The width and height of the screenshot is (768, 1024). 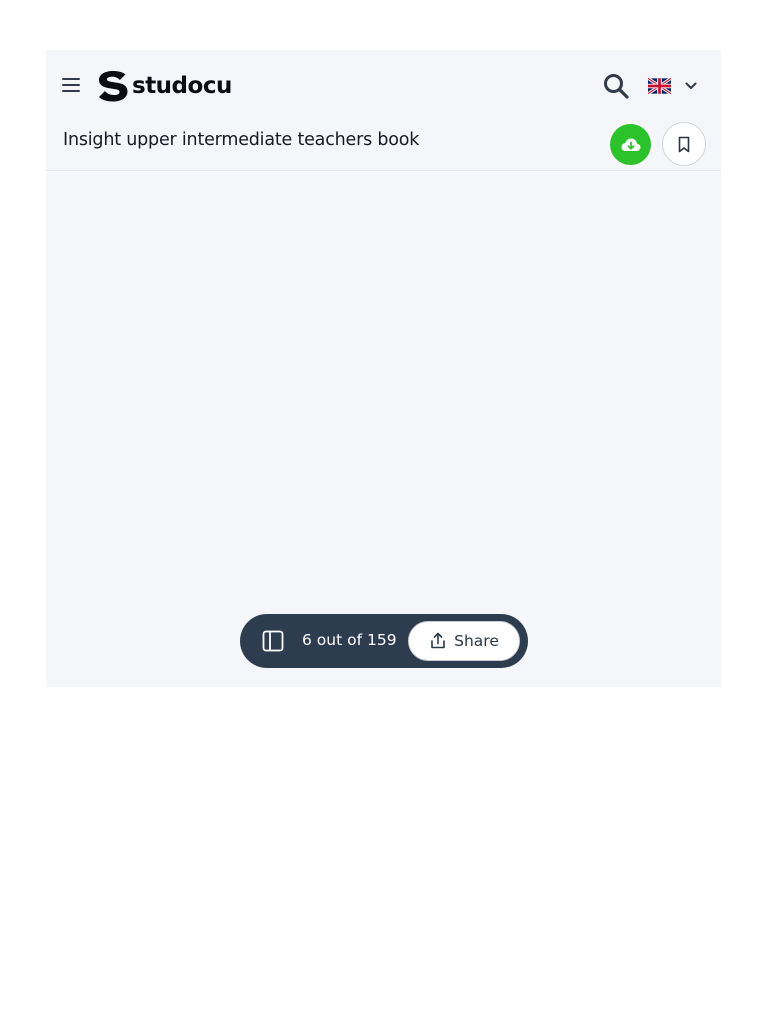 What do you see at coordinates (673, 86) in the screenshot?
I see `language-selector` at bounding box center [673, 86].